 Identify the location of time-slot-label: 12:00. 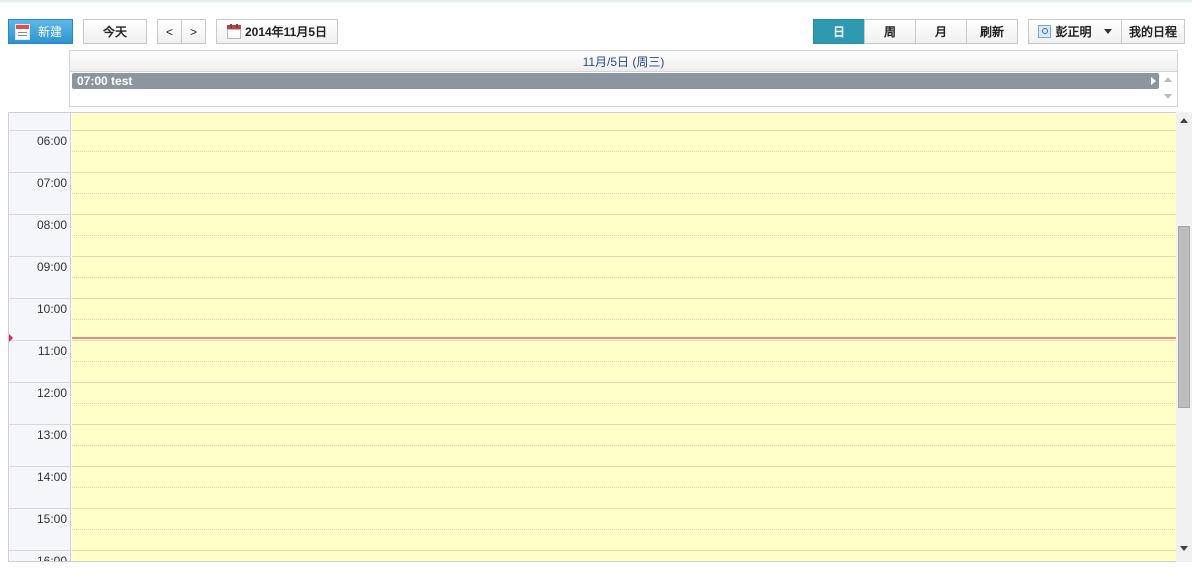
(40, 403).